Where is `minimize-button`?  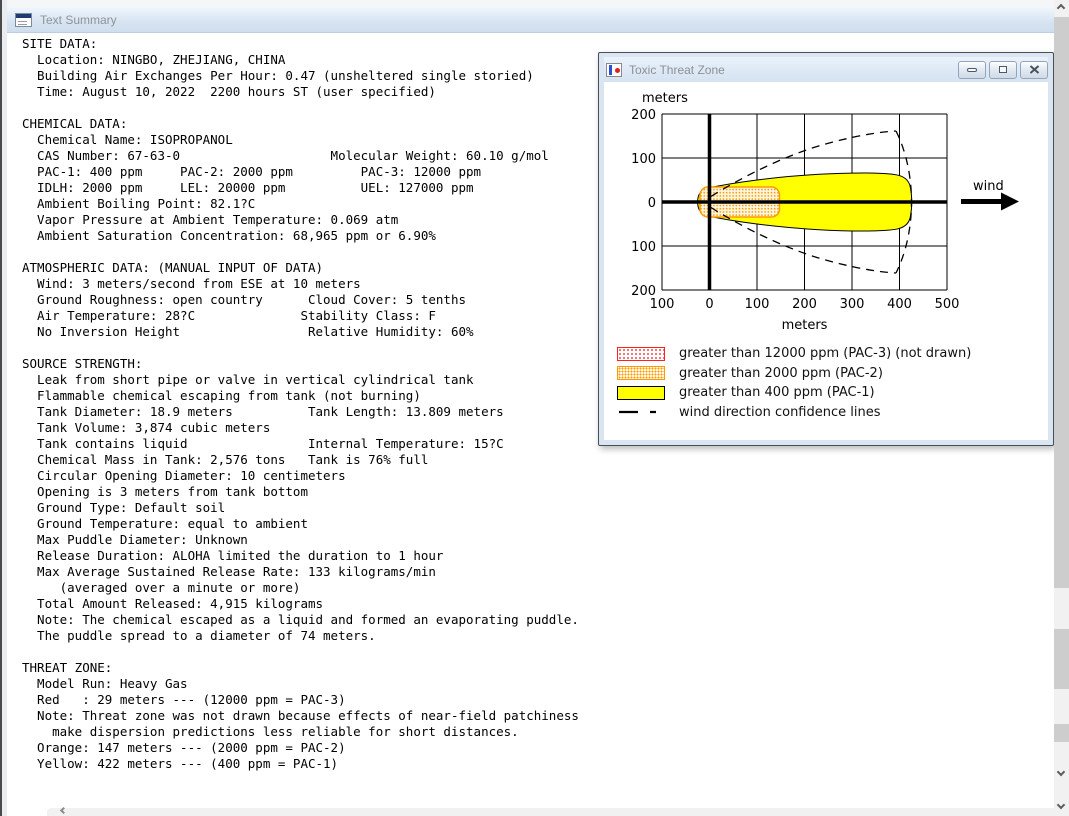
minimize-button is located at coordinates (972, 69).